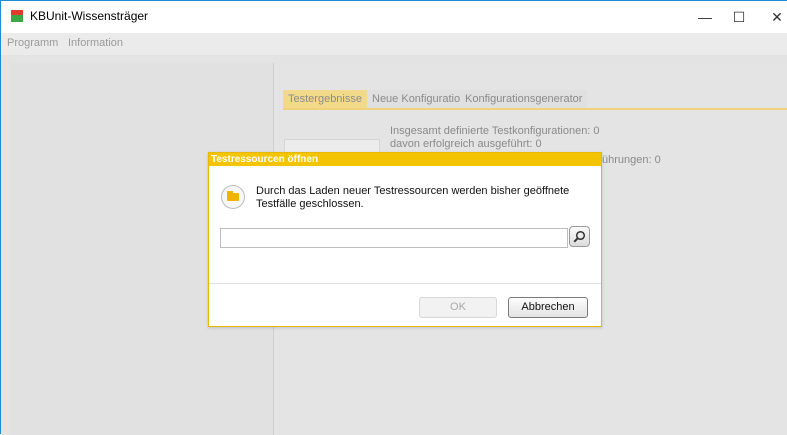 The height and width of the screenshot is (435, 787). Describe the element at coordinates (17, 16) in the screenshot. I see `app-logo-icon` at that location.